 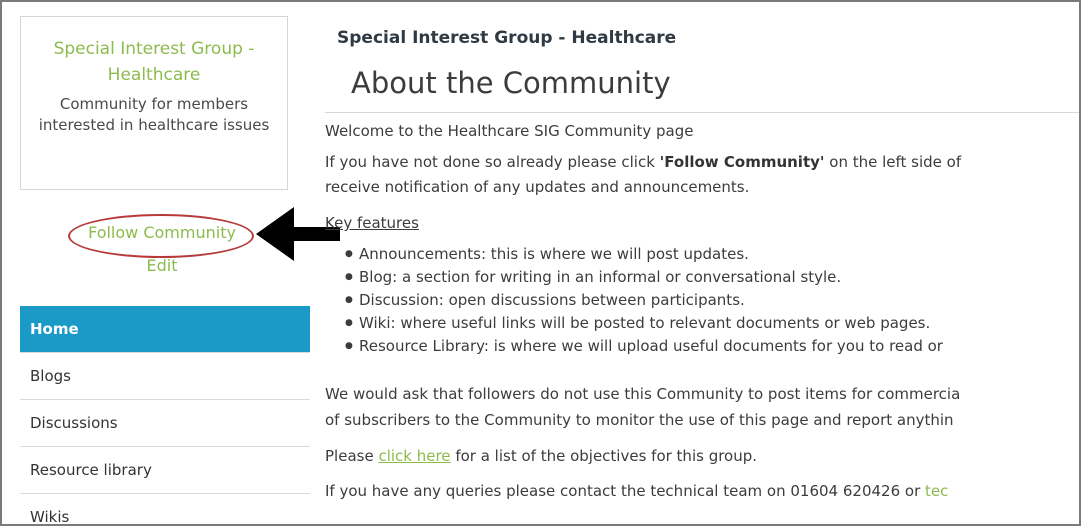 I want to click on community-title: Special Interest Group - Healthcare, so click(x=154, y=62).